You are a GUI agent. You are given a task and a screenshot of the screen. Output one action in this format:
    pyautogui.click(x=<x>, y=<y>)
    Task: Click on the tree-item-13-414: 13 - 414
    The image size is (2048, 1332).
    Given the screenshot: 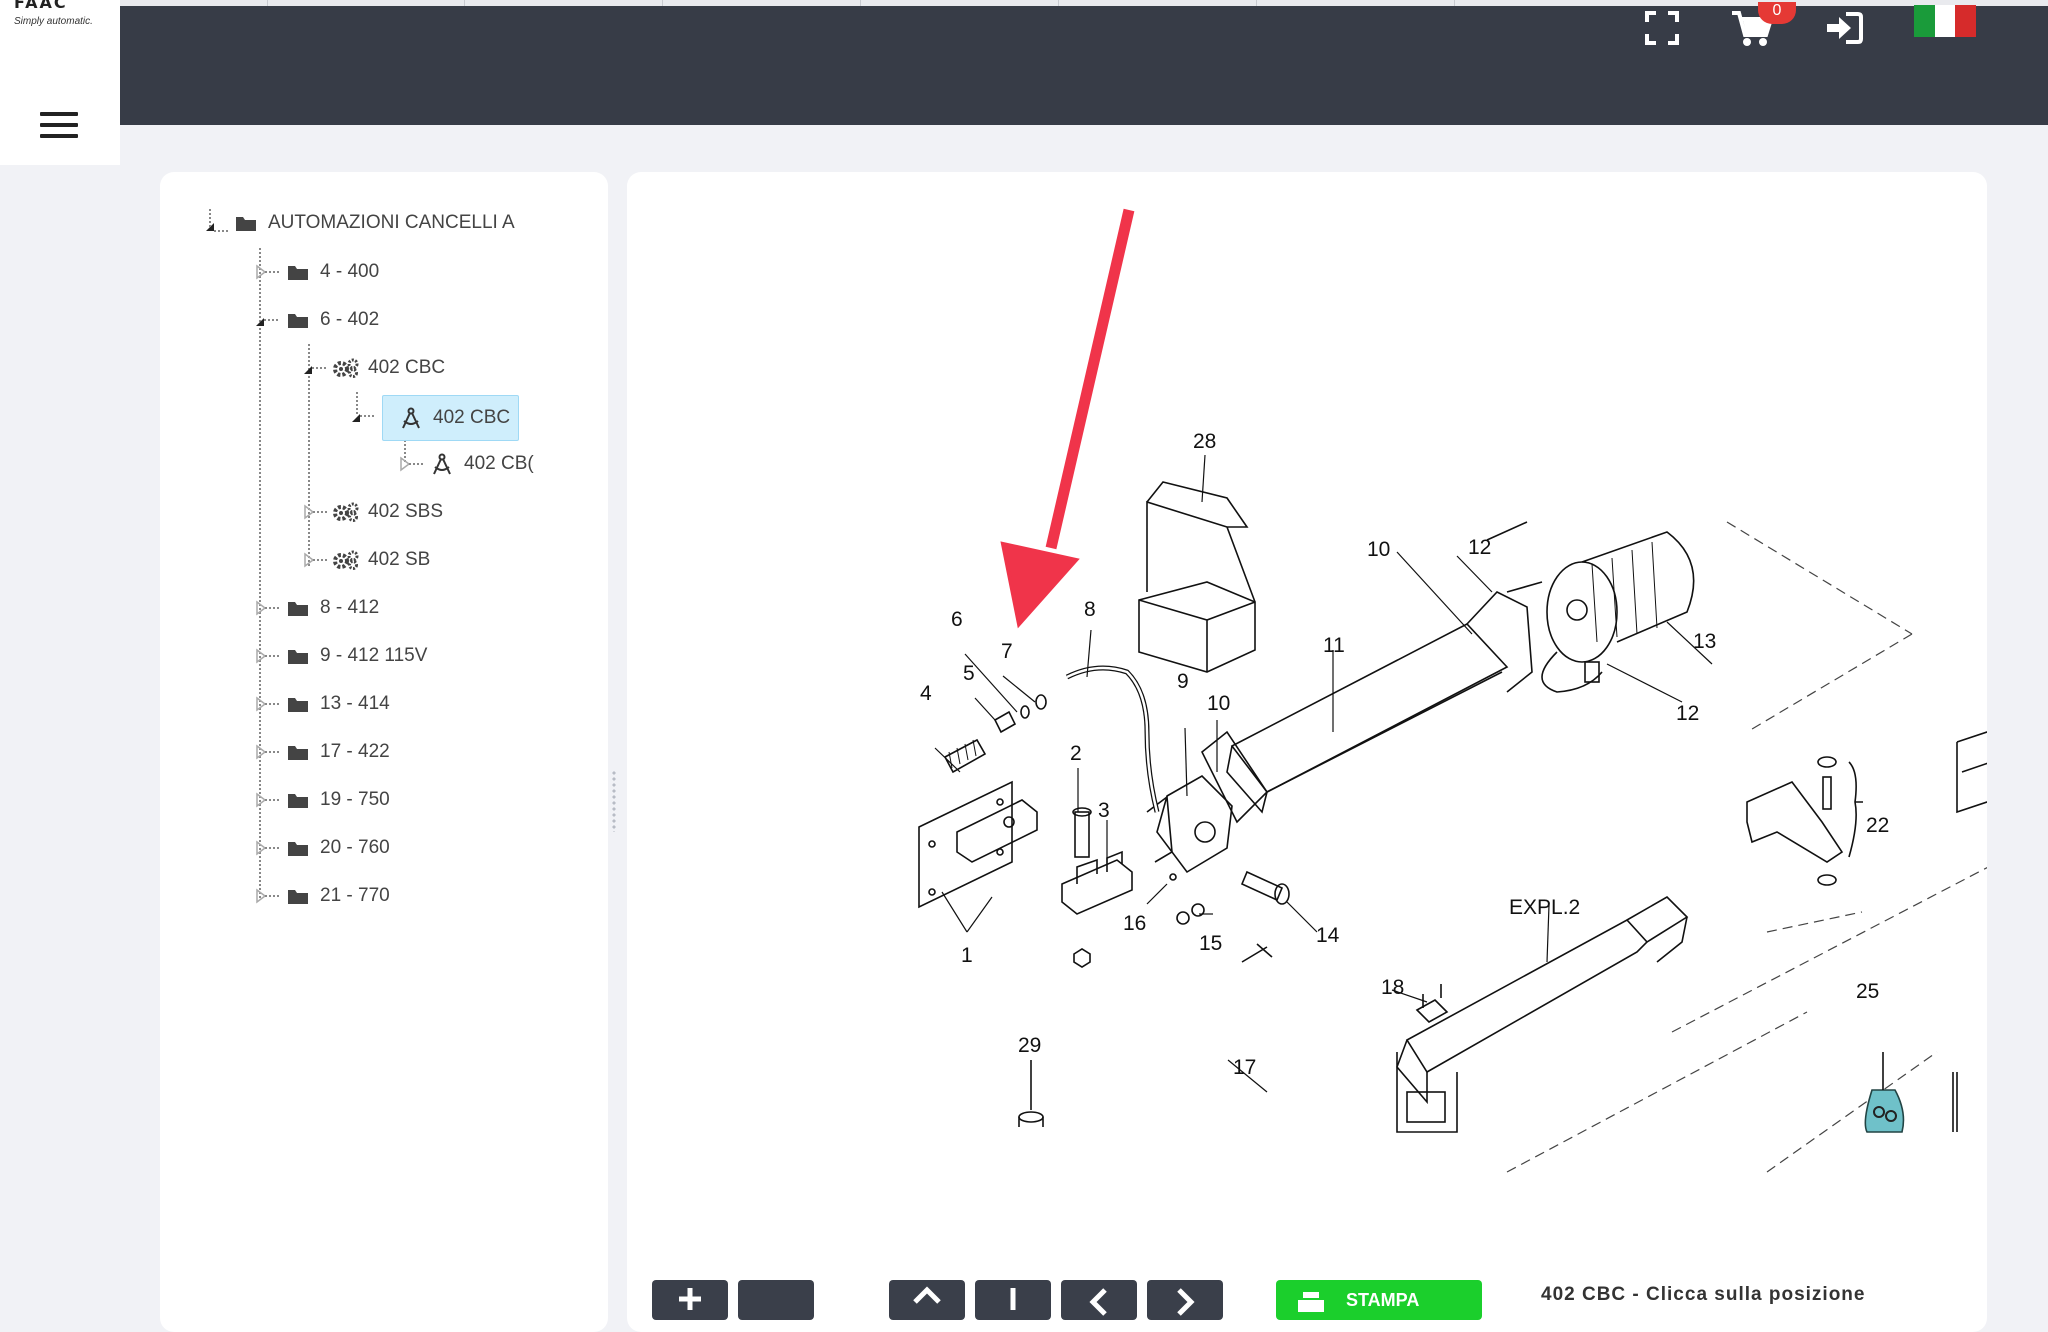 What is the action you would take?
    pyautogui.click(x=321, y=704)
    